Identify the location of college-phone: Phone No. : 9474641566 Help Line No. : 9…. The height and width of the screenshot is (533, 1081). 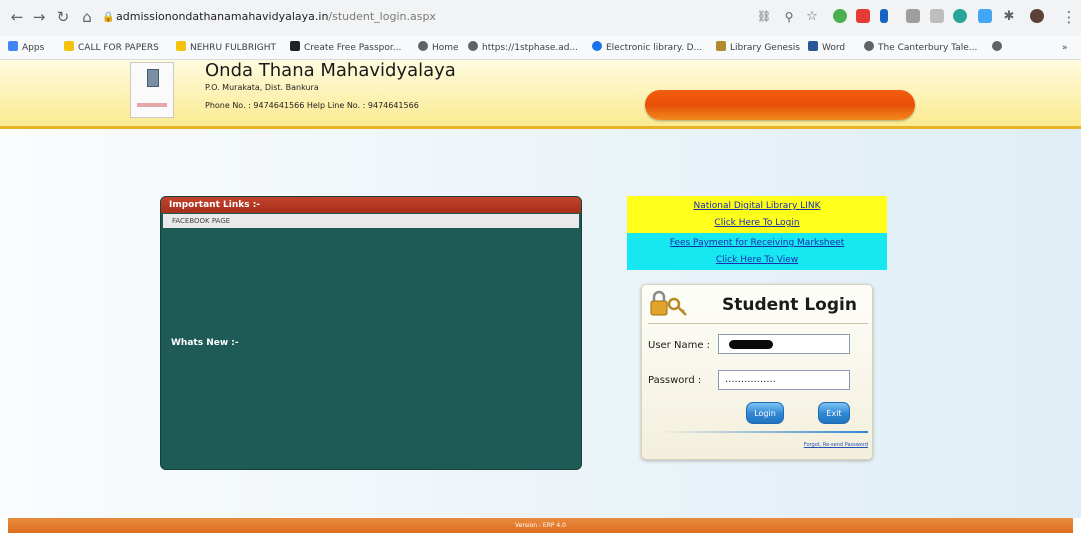
(312, 105).